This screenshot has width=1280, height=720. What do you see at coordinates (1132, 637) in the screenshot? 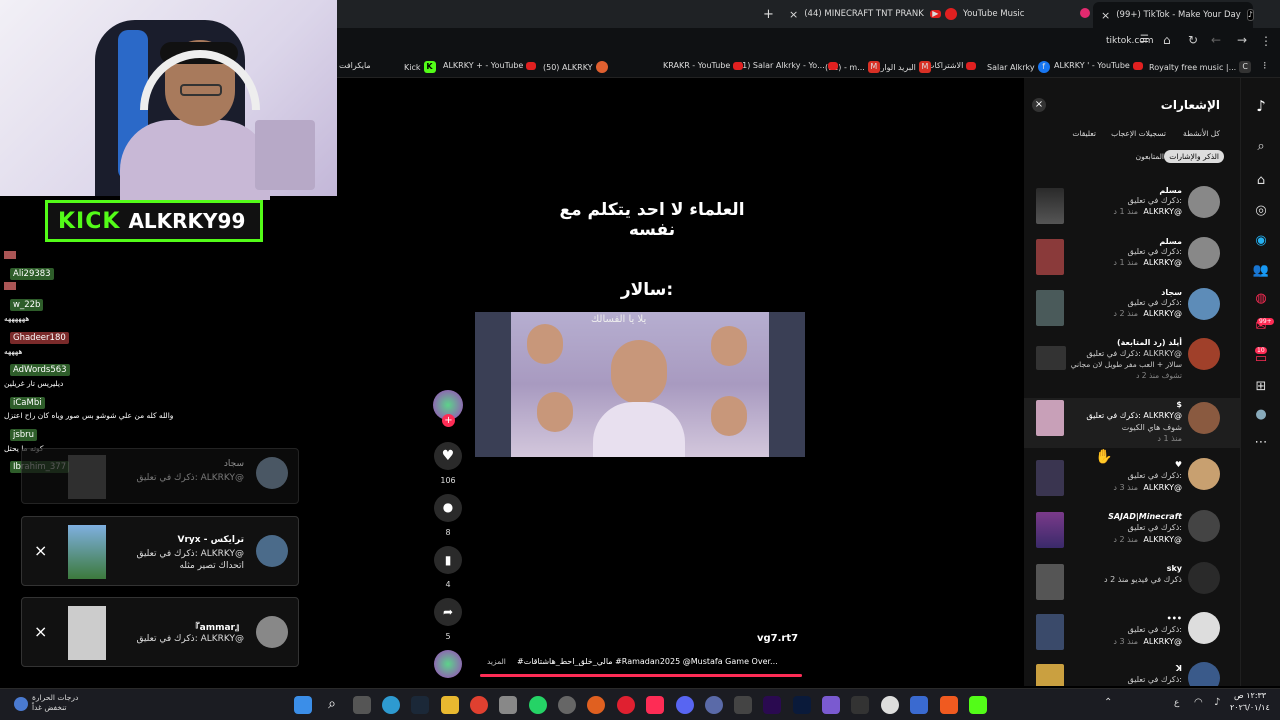
I see `notification-item: ••• ذكرك في تعليق: ALKRKY@ منذ 3 د` at bounding box center [1132, 637].